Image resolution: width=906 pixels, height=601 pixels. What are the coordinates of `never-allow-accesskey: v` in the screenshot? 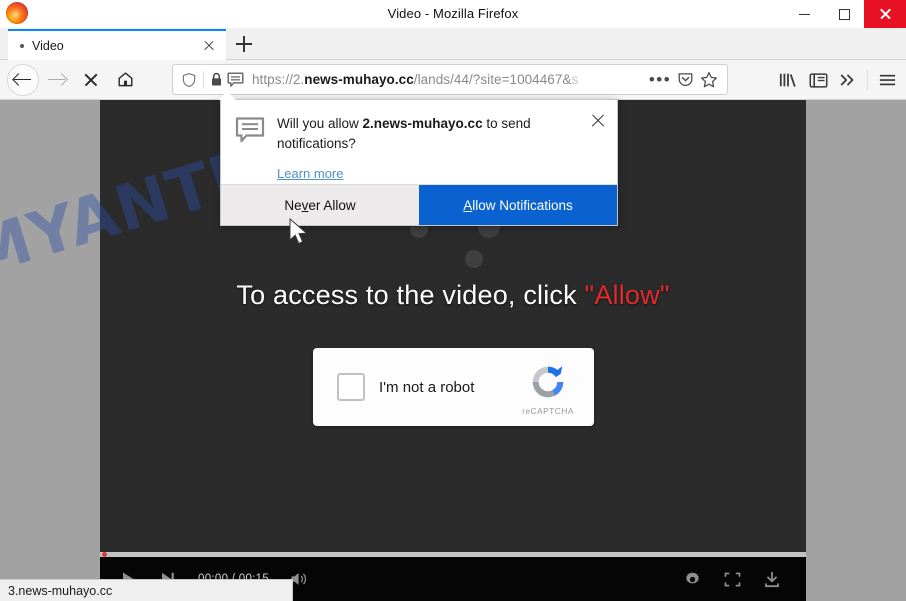 It's located at (305, 205).